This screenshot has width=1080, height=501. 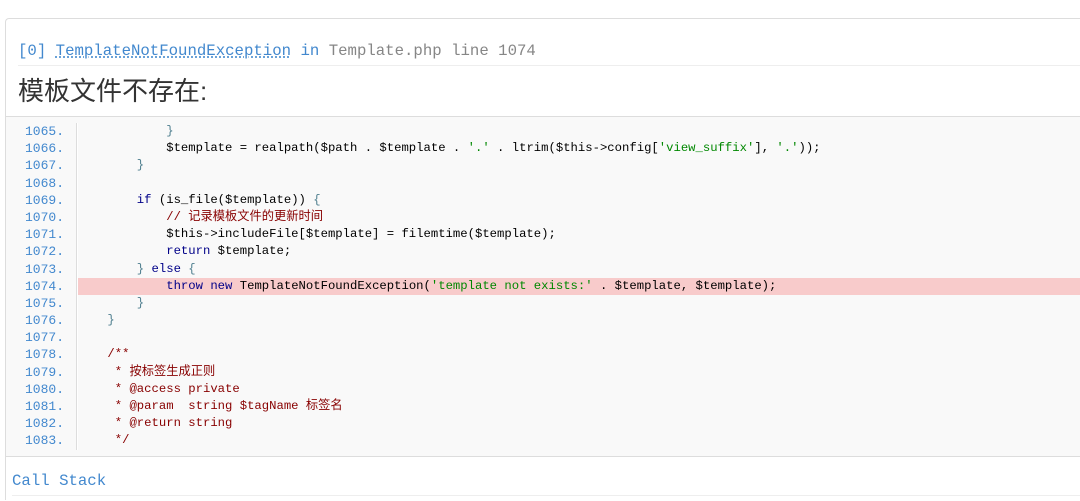 I want to click on code-token: (is_file($template)), so click(x=232, y=199).